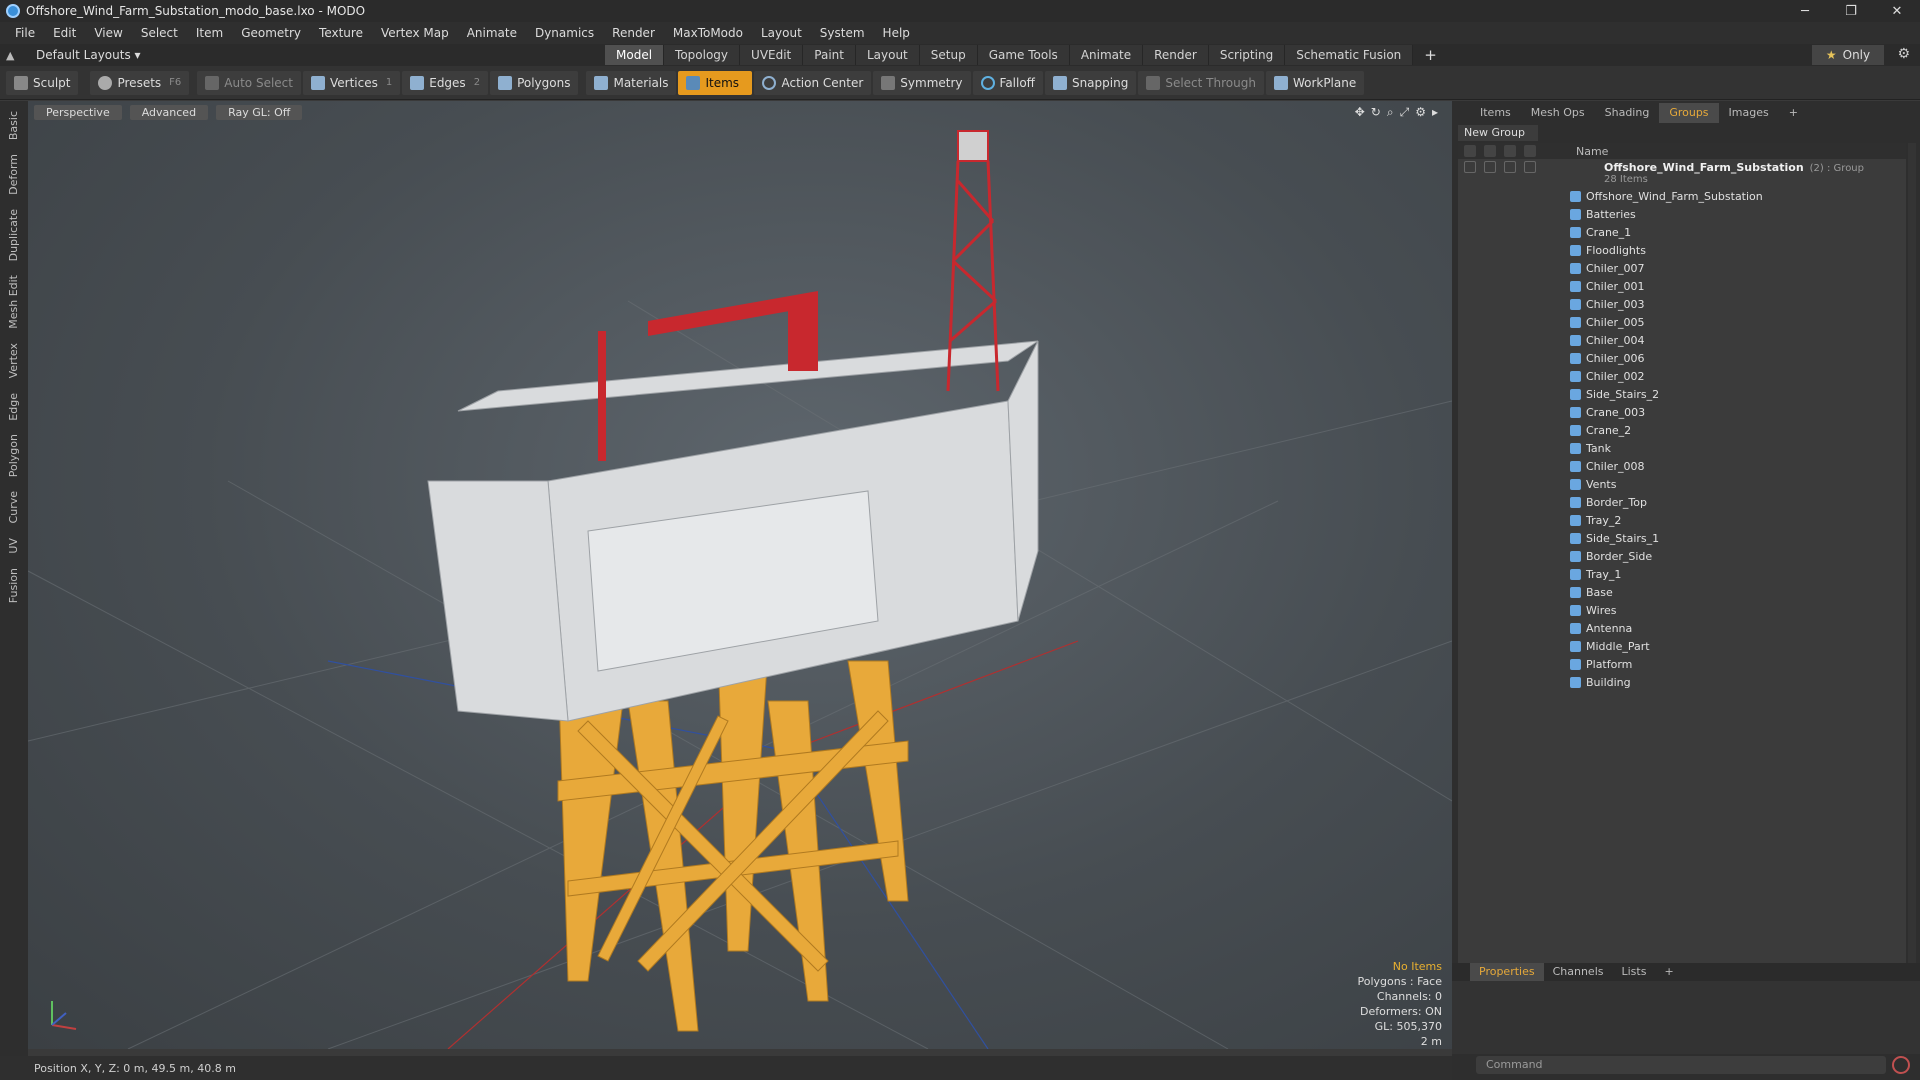 Image resolution: width=1920 pixels, height=1080 pixels. Describe the element at coordinates (1901, 1065) in the screenshot. I see `command-record-icon` at that location.